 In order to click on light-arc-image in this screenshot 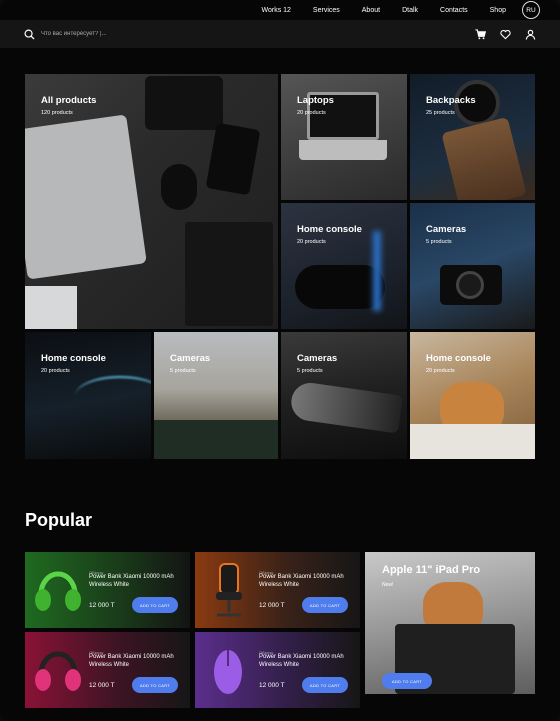, I will do `click(113, 396)`.